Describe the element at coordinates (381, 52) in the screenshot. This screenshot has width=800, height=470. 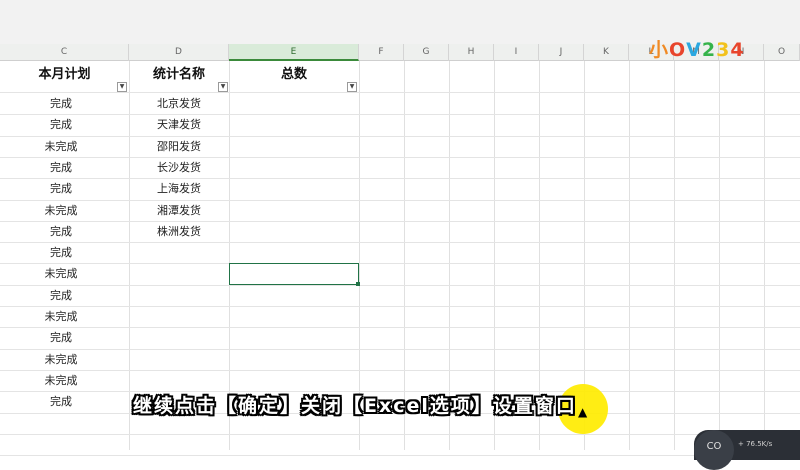
I see `column-header-f: F` at that location.